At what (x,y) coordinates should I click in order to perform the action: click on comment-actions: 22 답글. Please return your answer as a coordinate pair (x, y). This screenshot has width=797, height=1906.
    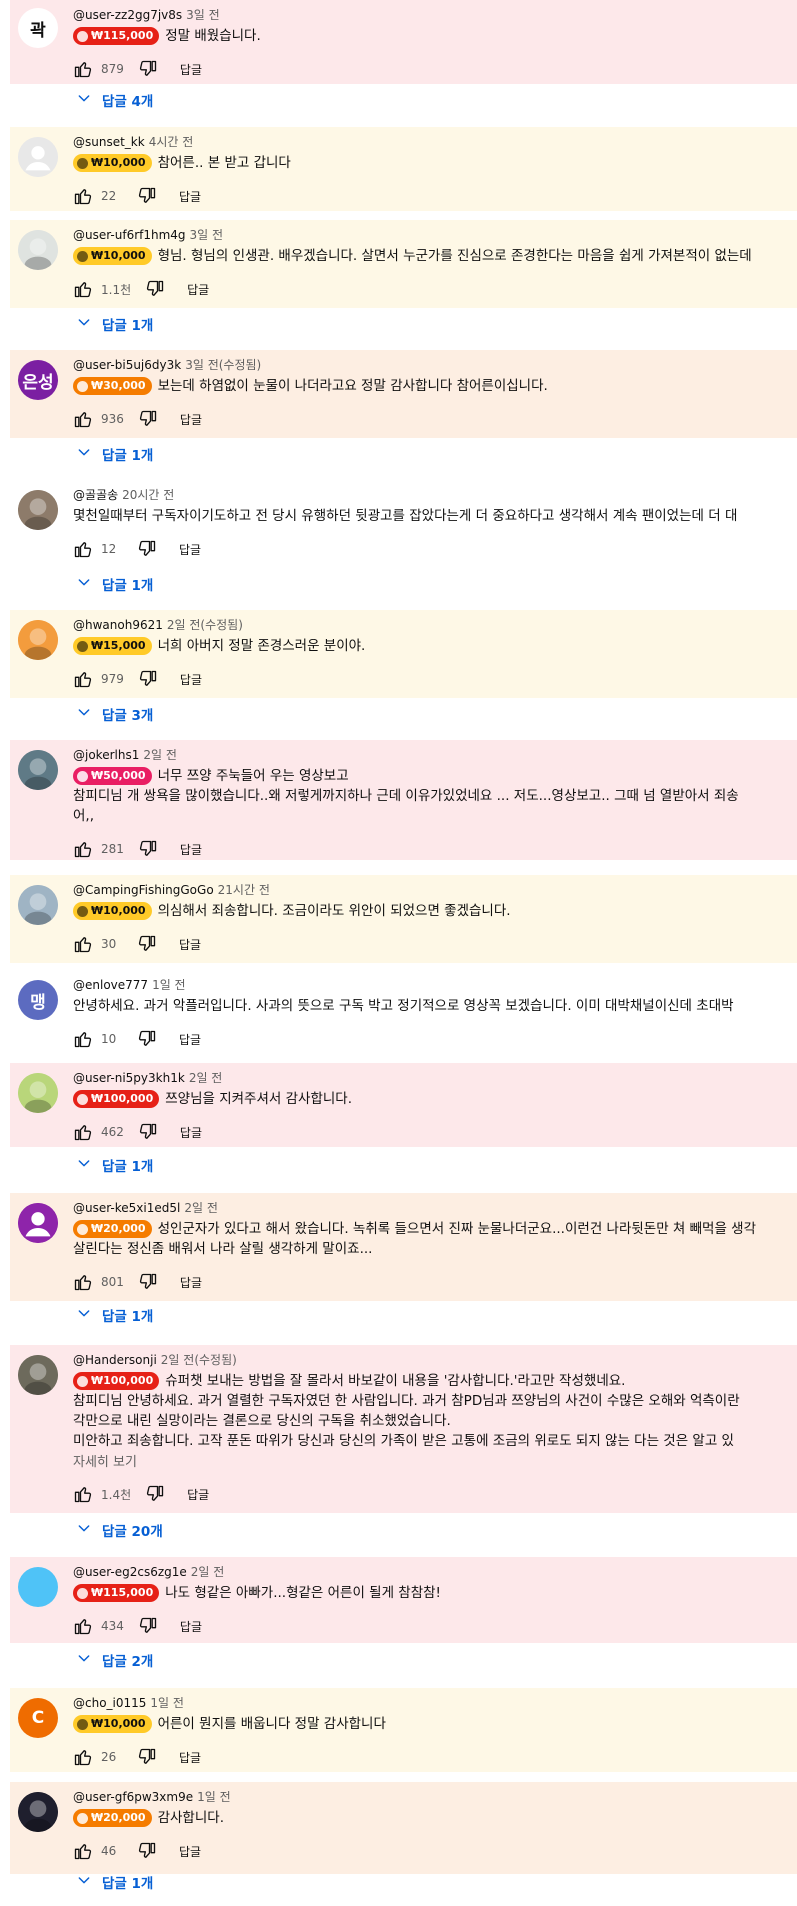
    Looking at the image, I should click on (137, 196).